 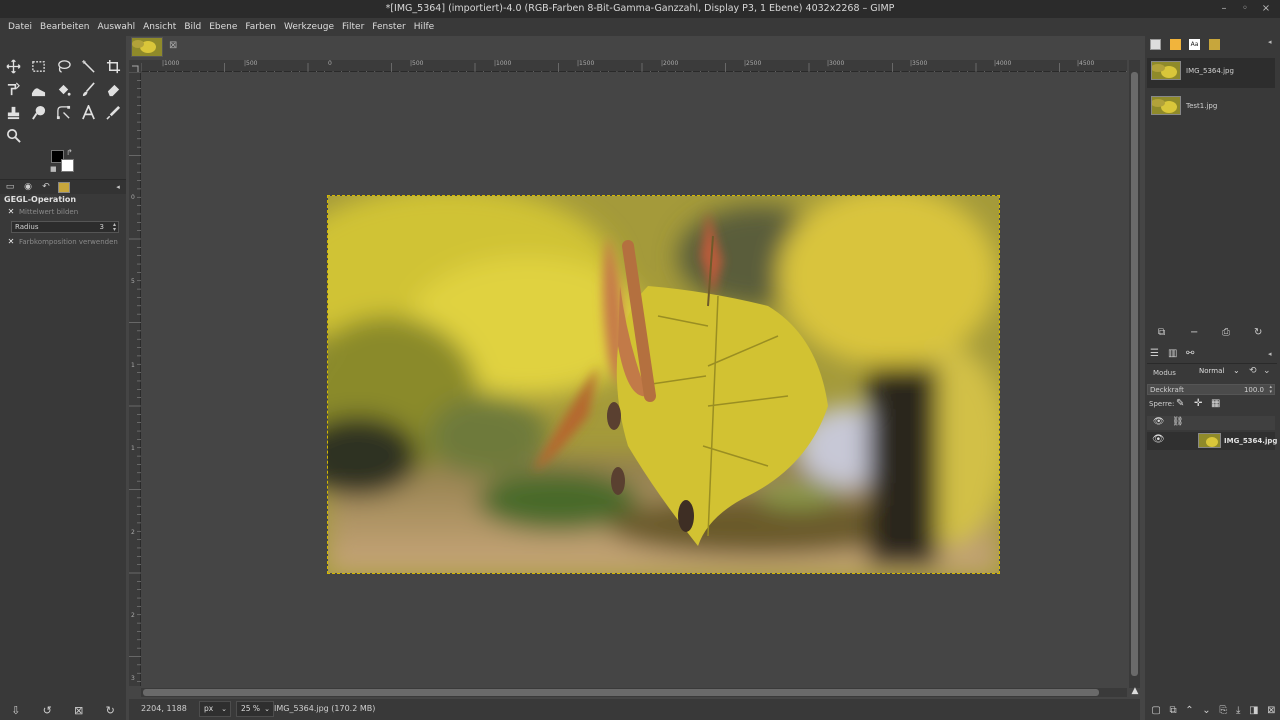 I want to click on smudge-tool-icon, so click(x=38, y=112).